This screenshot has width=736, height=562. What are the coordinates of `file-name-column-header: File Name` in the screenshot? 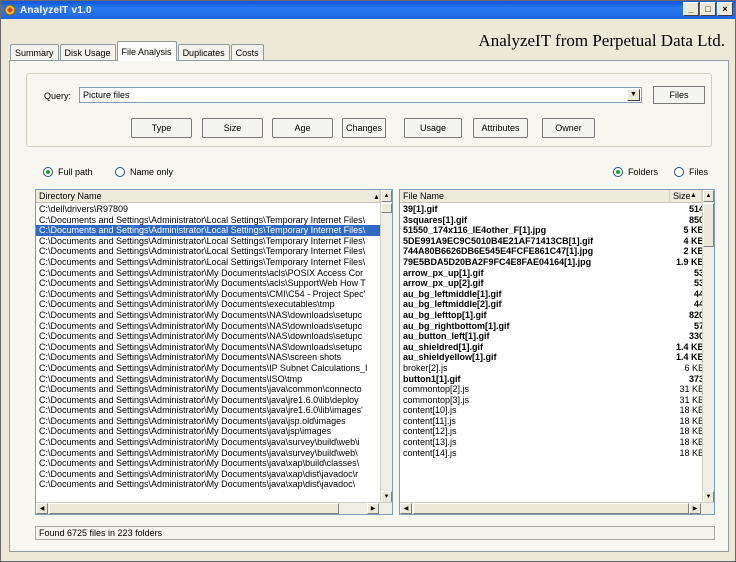 It's located at (535, 196).